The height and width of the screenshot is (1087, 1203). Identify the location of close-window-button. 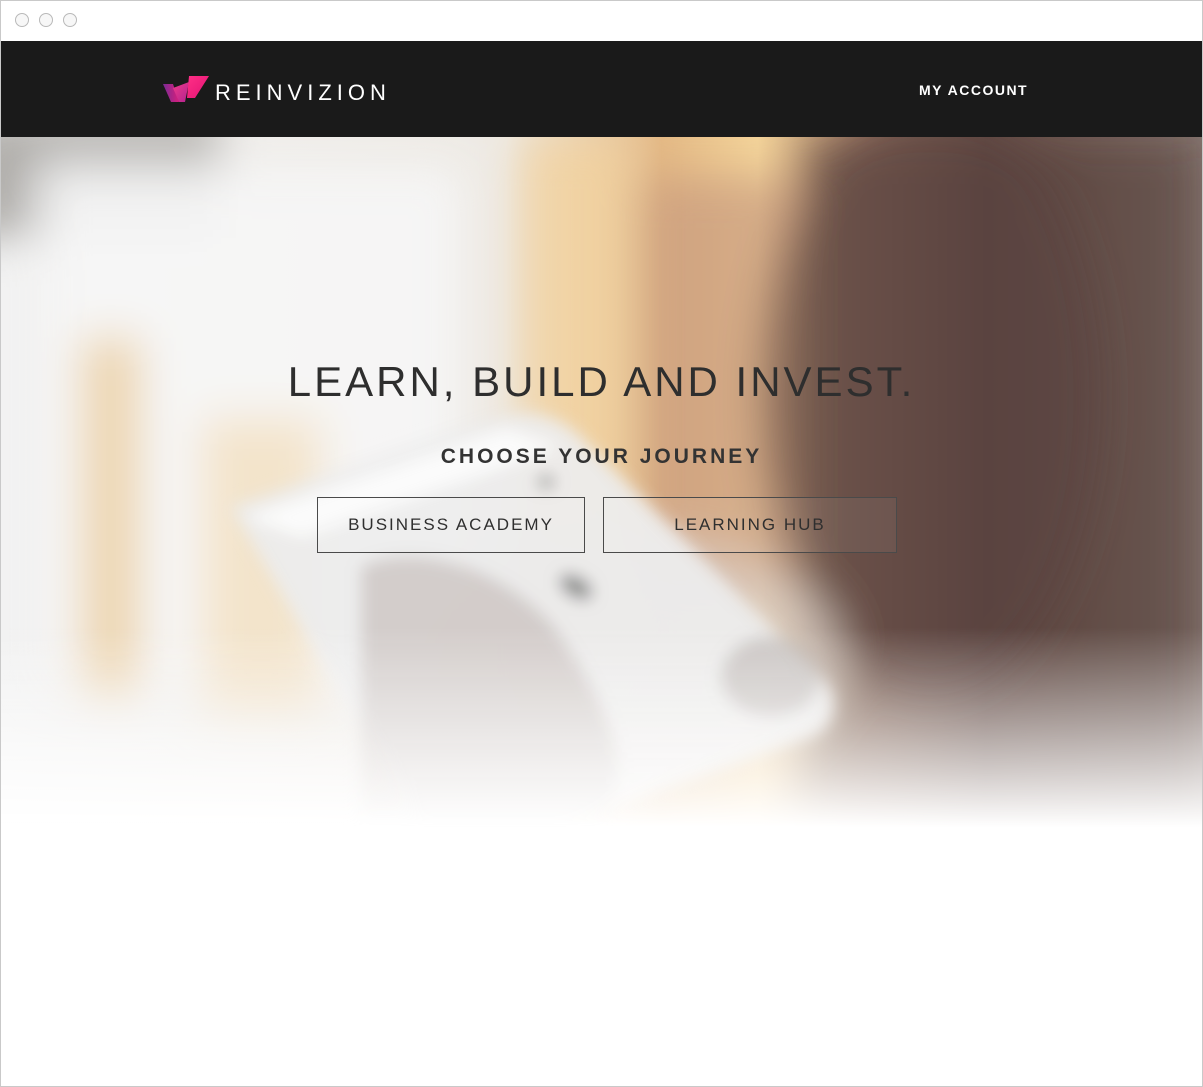
(22, 20).